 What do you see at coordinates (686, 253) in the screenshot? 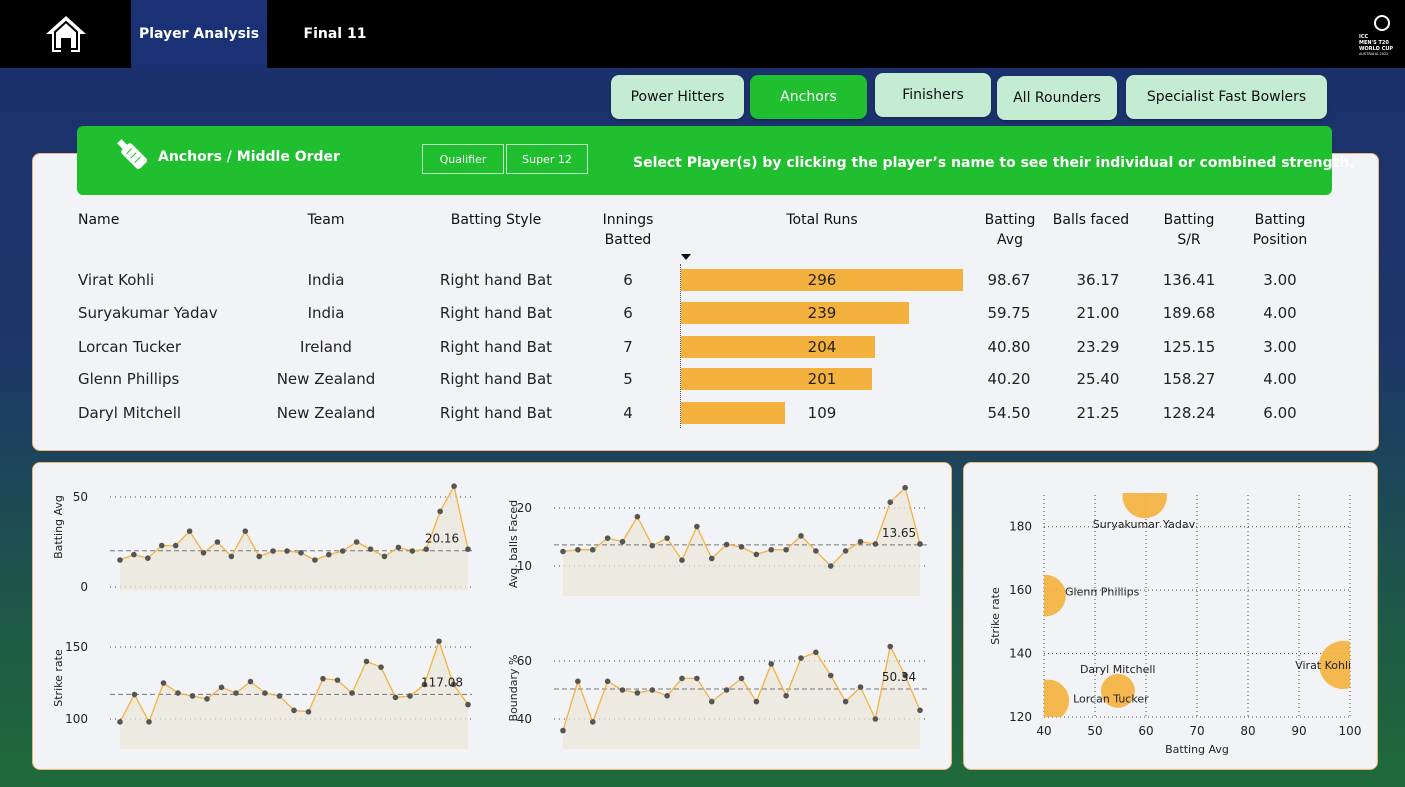
I see `sort-desc-icon` at bounding box center [686, 253].